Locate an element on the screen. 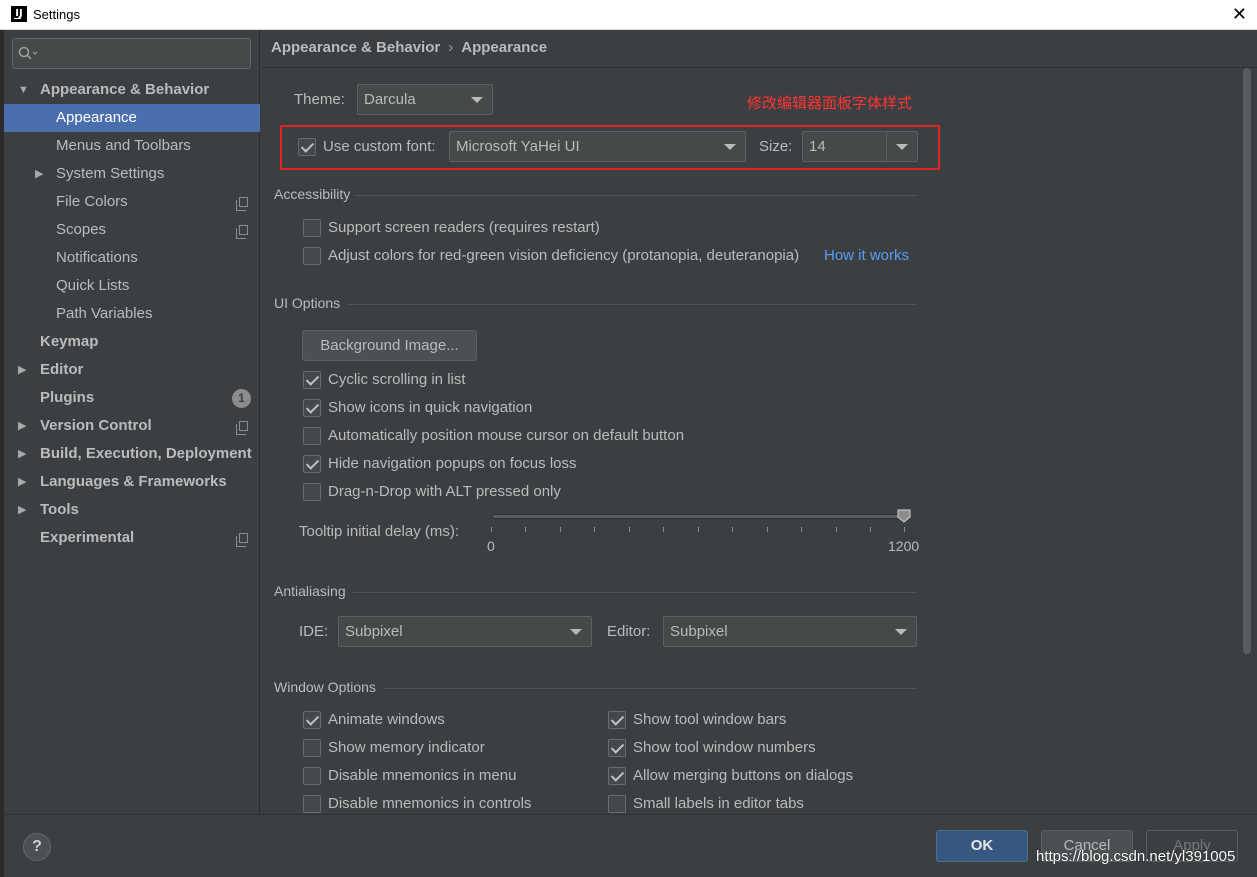 The image size is (1257, 877). window-title: Settings is located at coordinates (56, 14).